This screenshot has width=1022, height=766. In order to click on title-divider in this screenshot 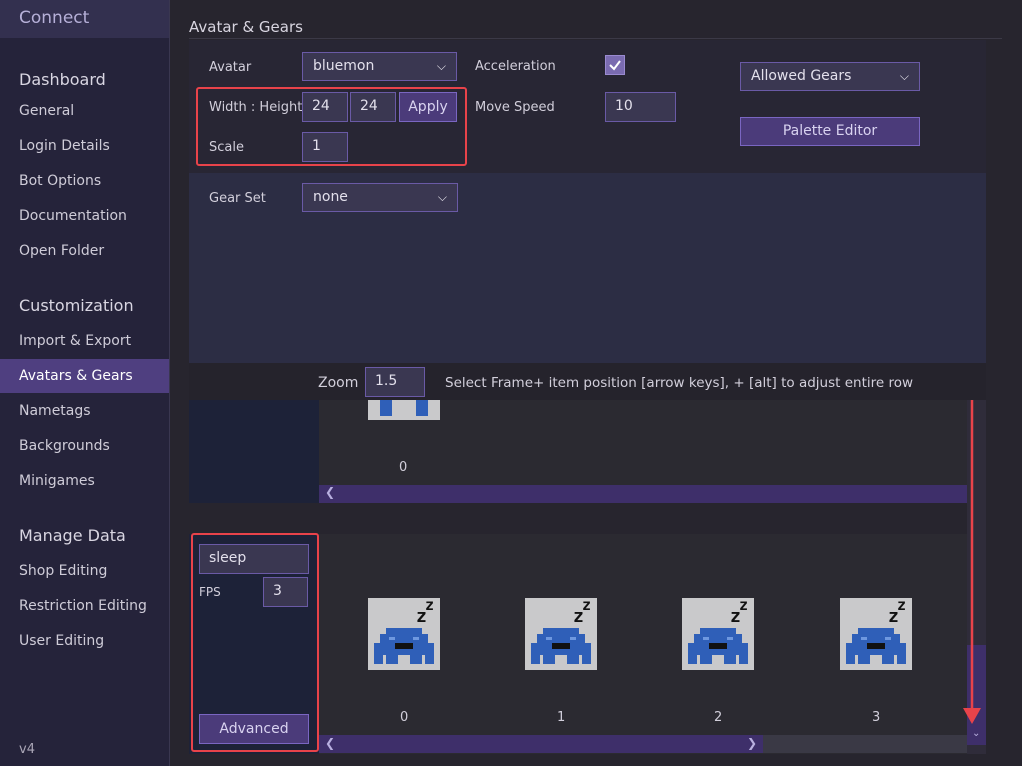, I will do `click(595, 38)`.